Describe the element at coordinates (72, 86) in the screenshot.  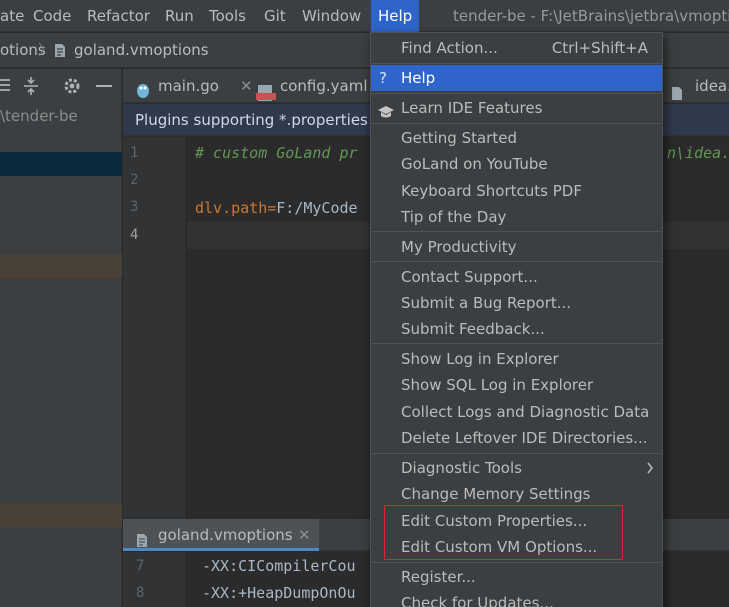
I see `gear-icon` at that location.